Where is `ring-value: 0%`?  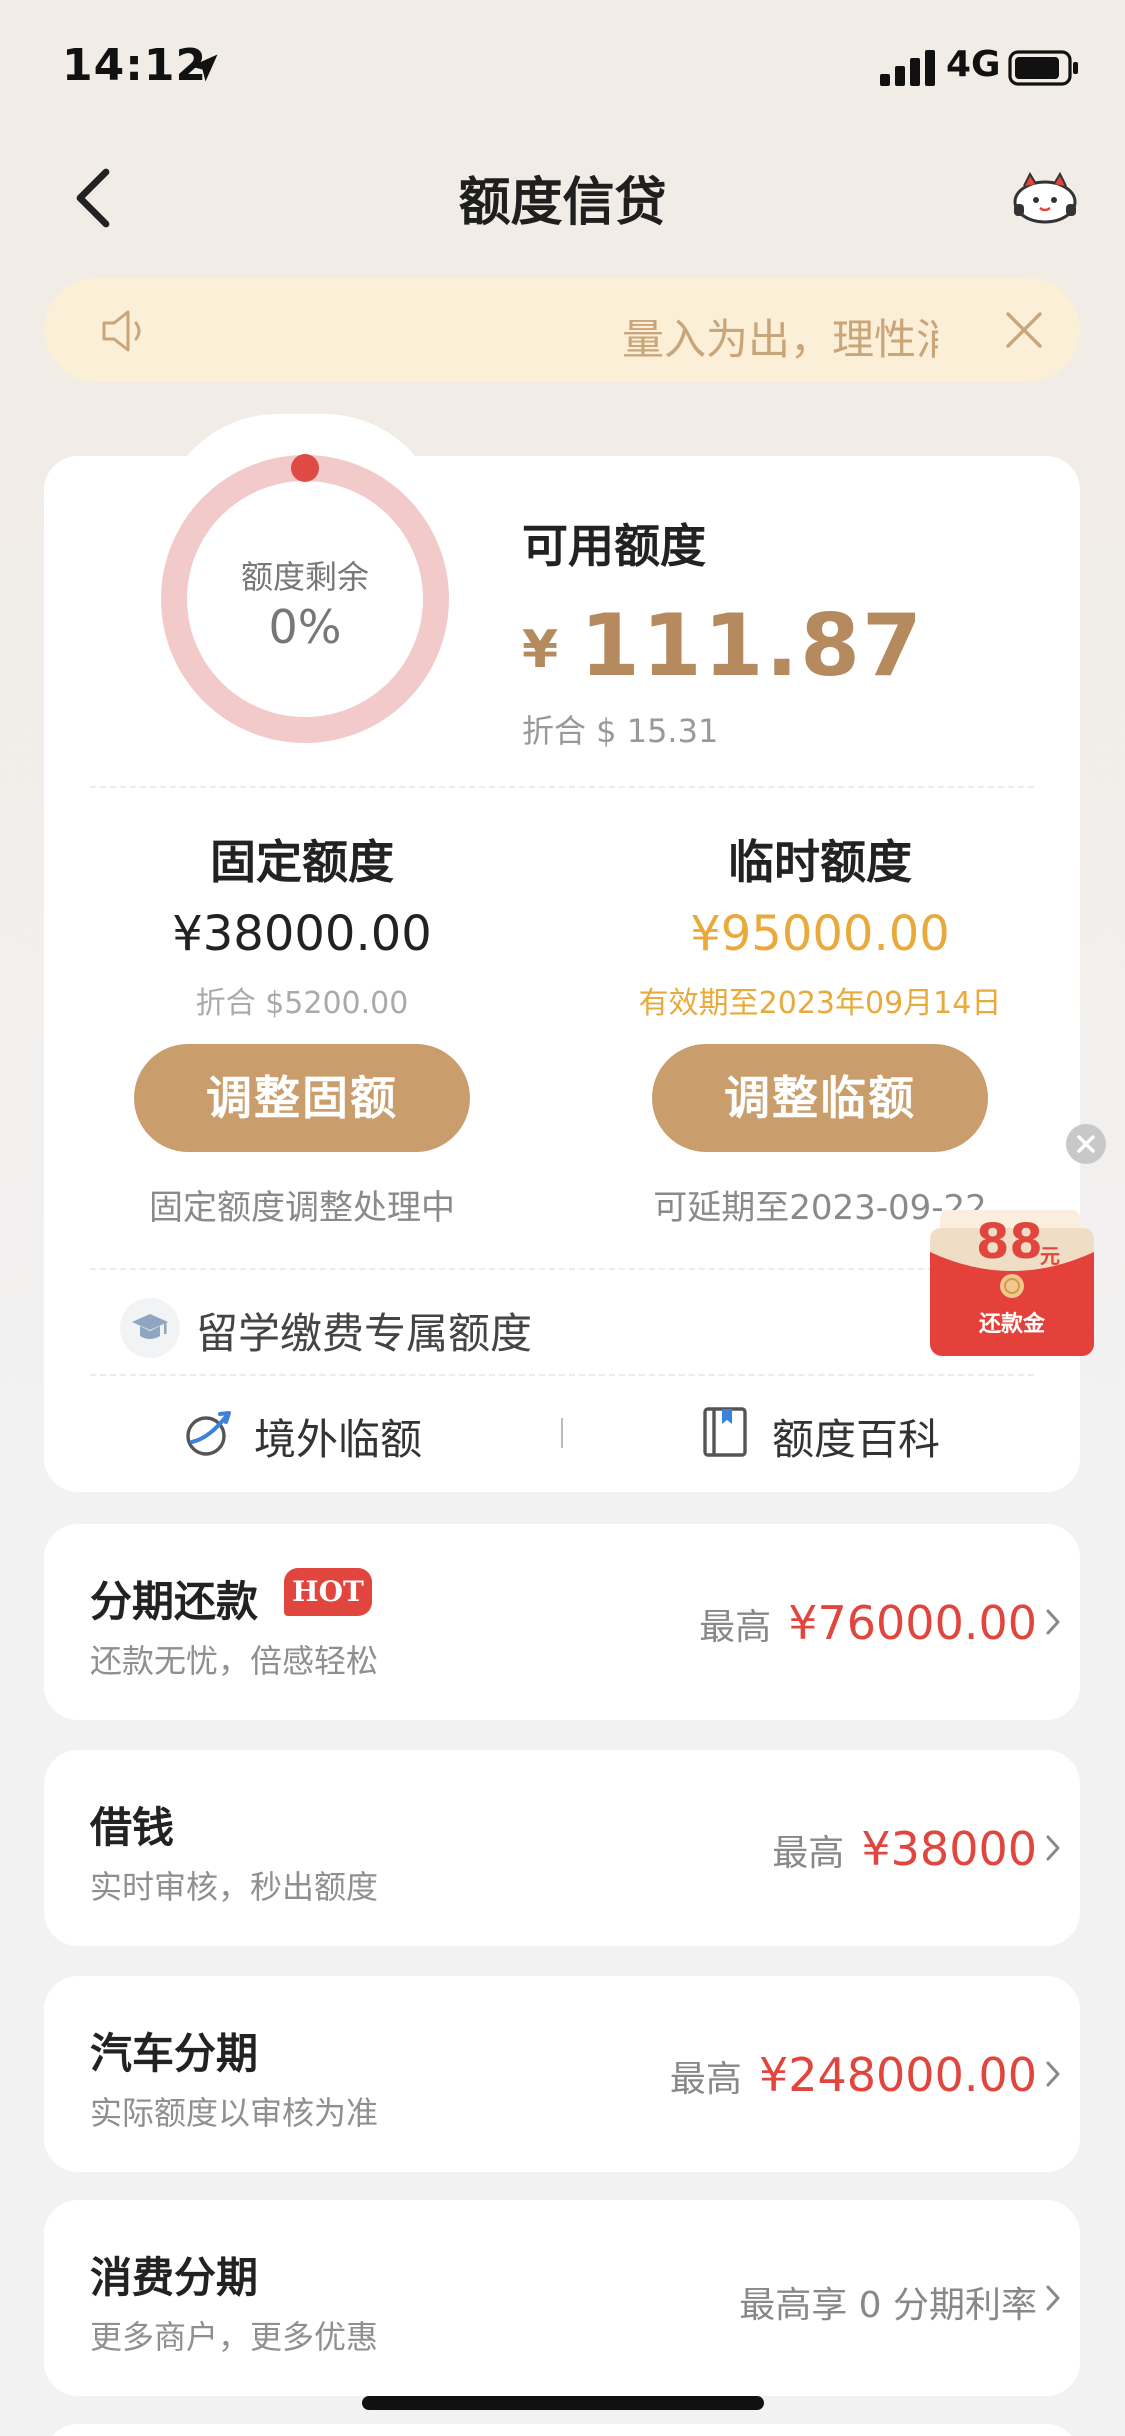 ring-value: 0% is located at coordinates (305, 627).